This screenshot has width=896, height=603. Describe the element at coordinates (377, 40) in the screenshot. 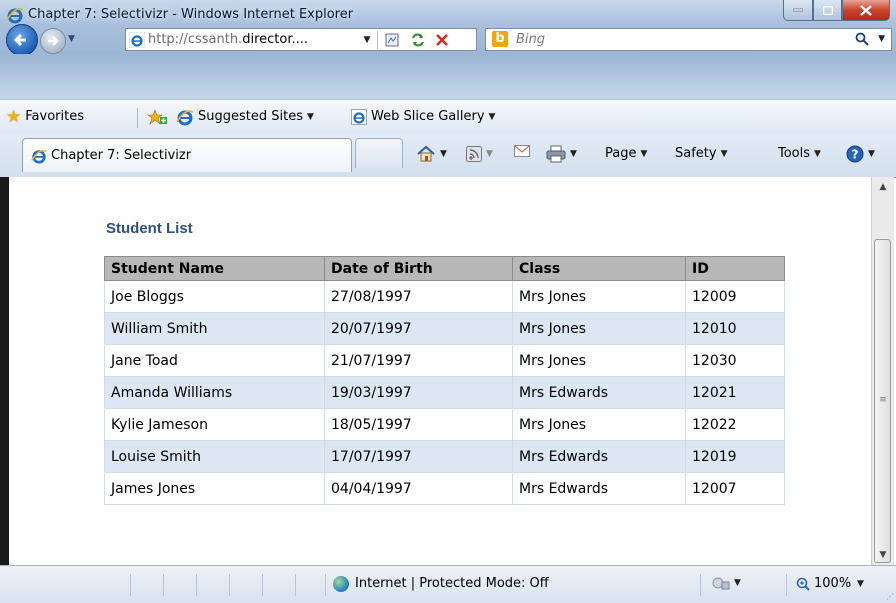

I see `address-separator` at that location.